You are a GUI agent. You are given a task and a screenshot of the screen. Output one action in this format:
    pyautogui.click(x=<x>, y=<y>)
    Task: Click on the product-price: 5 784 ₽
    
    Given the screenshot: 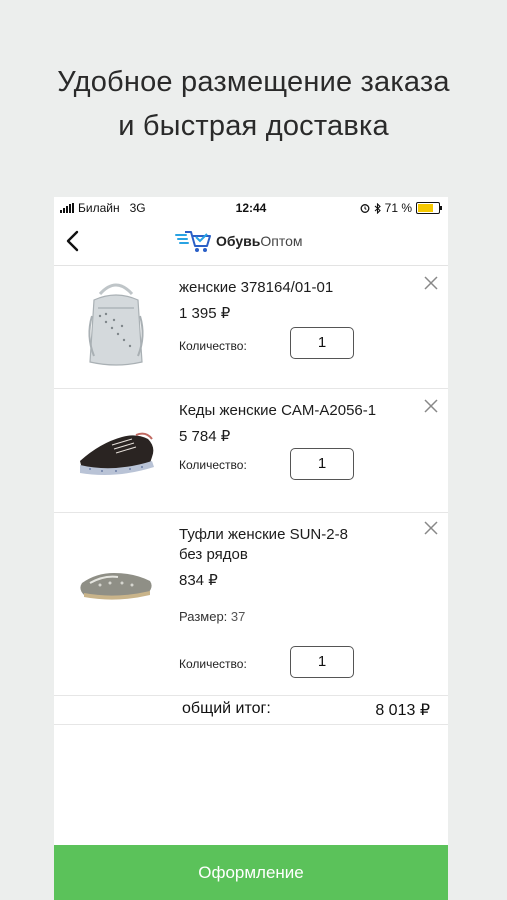 What is the action you would take?
    pyautogui.click(x=205, y=436)
    